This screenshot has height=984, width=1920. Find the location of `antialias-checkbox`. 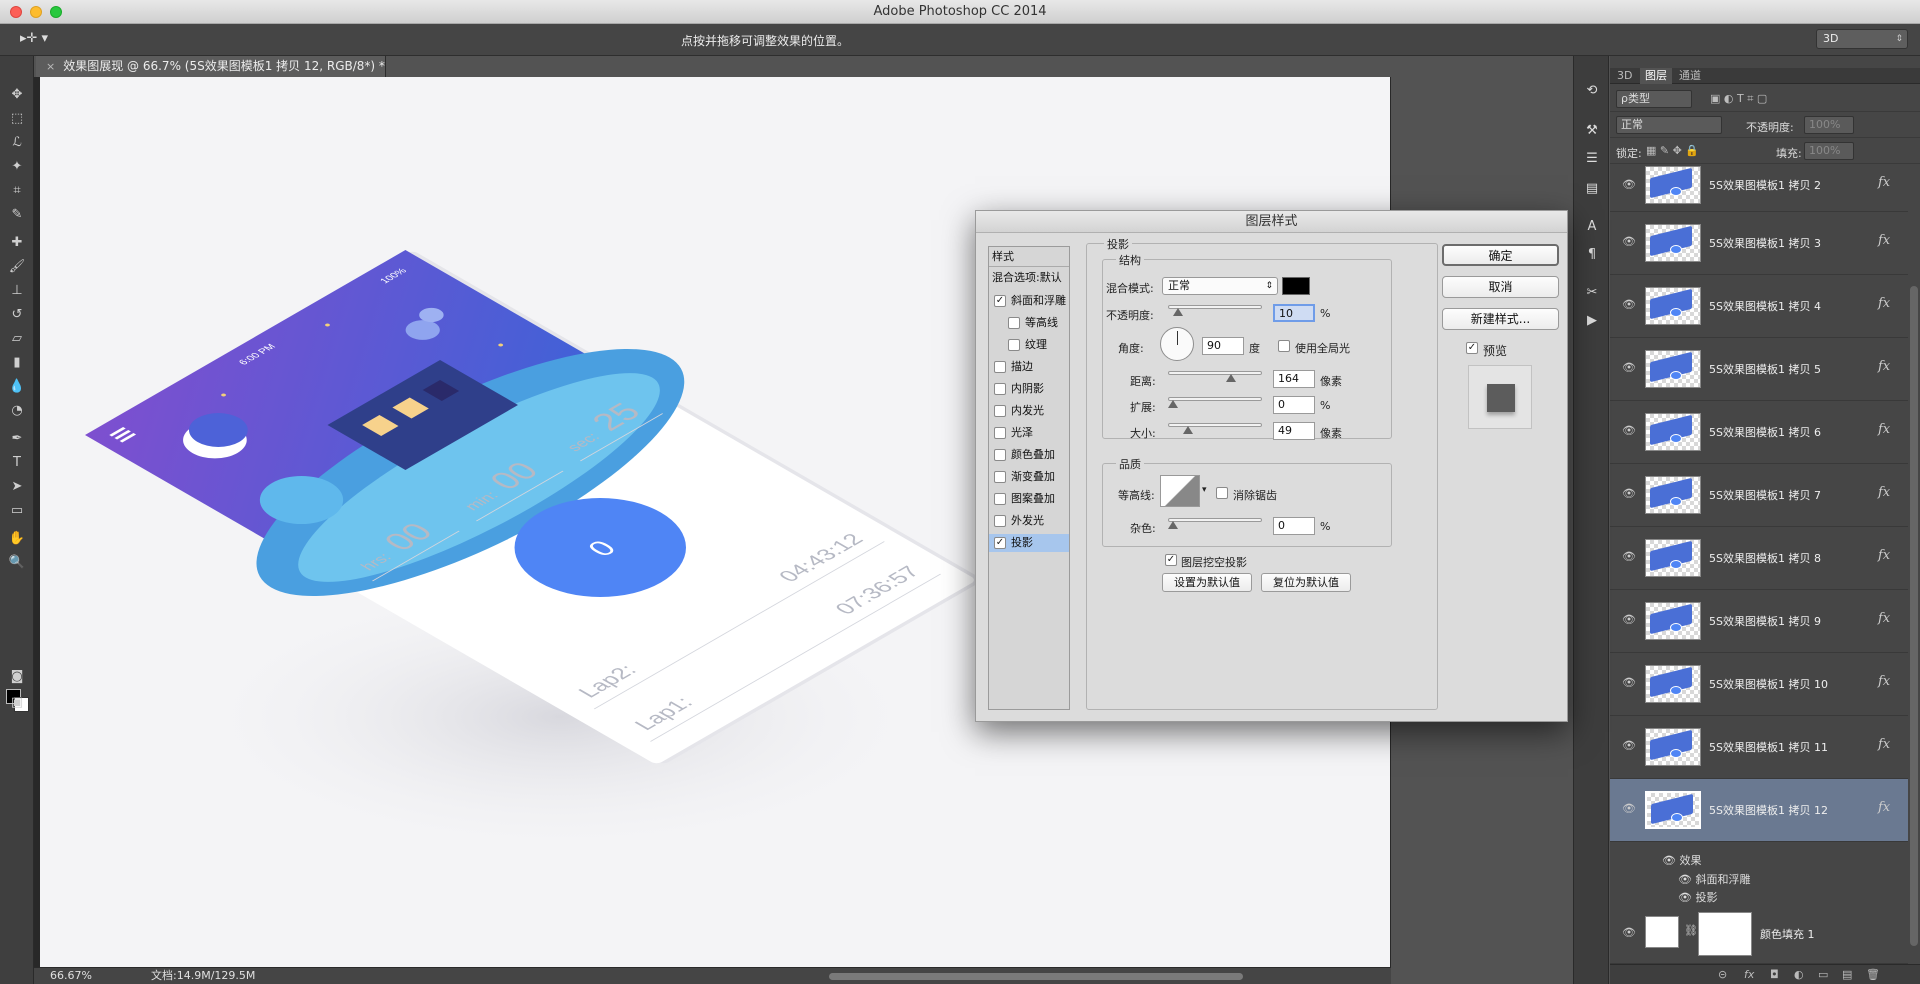

antialias-checkbox is located at coordinates (1222, 493).